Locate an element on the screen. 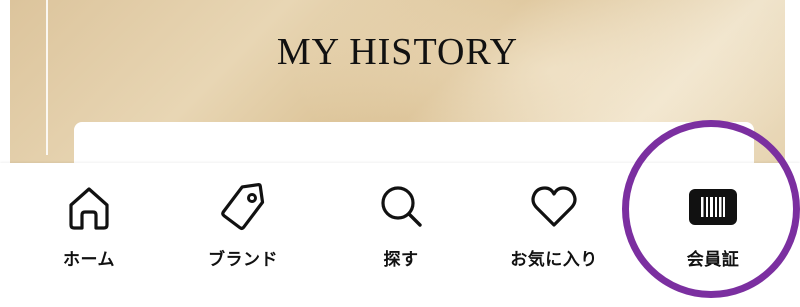  tab-brand-label: ブランド is located at coordinates (243, 260).